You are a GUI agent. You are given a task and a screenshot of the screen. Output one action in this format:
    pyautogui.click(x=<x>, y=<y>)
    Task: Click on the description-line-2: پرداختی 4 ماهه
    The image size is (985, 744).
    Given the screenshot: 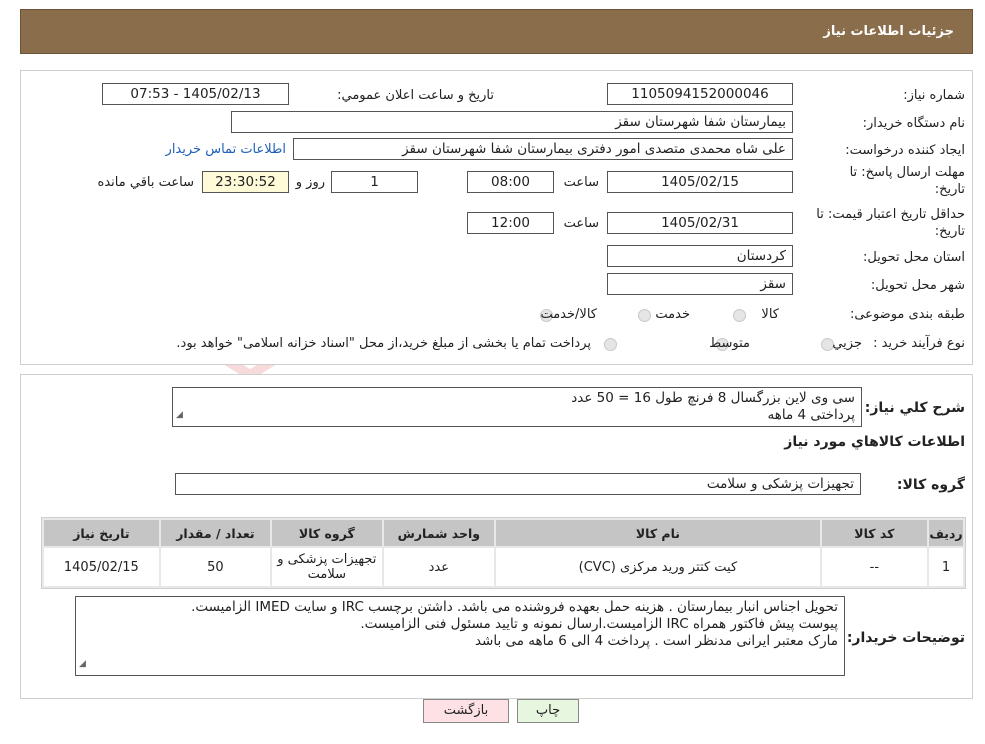 What is the action you would take?
    pyautogui.click(x=811, y=415)
    